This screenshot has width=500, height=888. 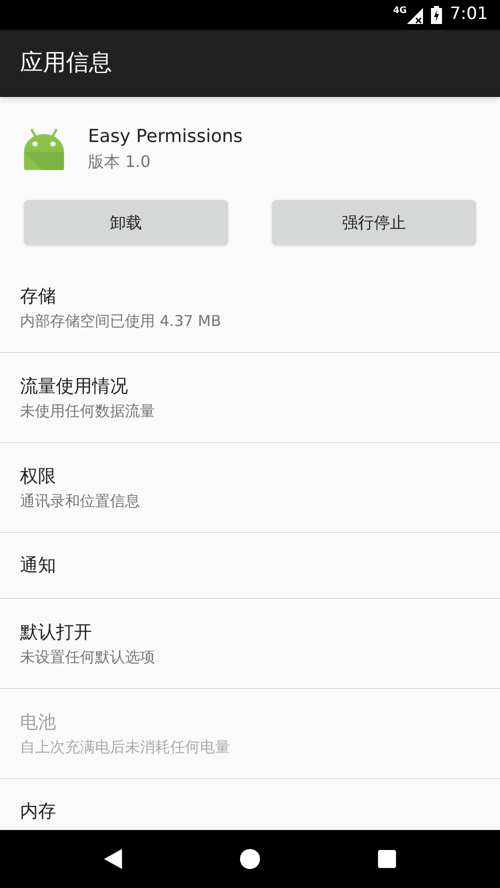 I want to click on item-title: 默认打开, so click(x=56, y=632).